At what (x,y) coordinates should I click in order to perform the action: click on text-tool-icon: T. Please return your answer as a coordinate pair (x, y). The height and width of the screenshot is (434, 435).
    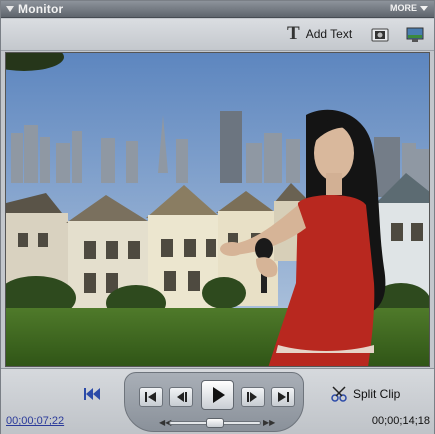
    Looking at the image, I should click on (293, 33).